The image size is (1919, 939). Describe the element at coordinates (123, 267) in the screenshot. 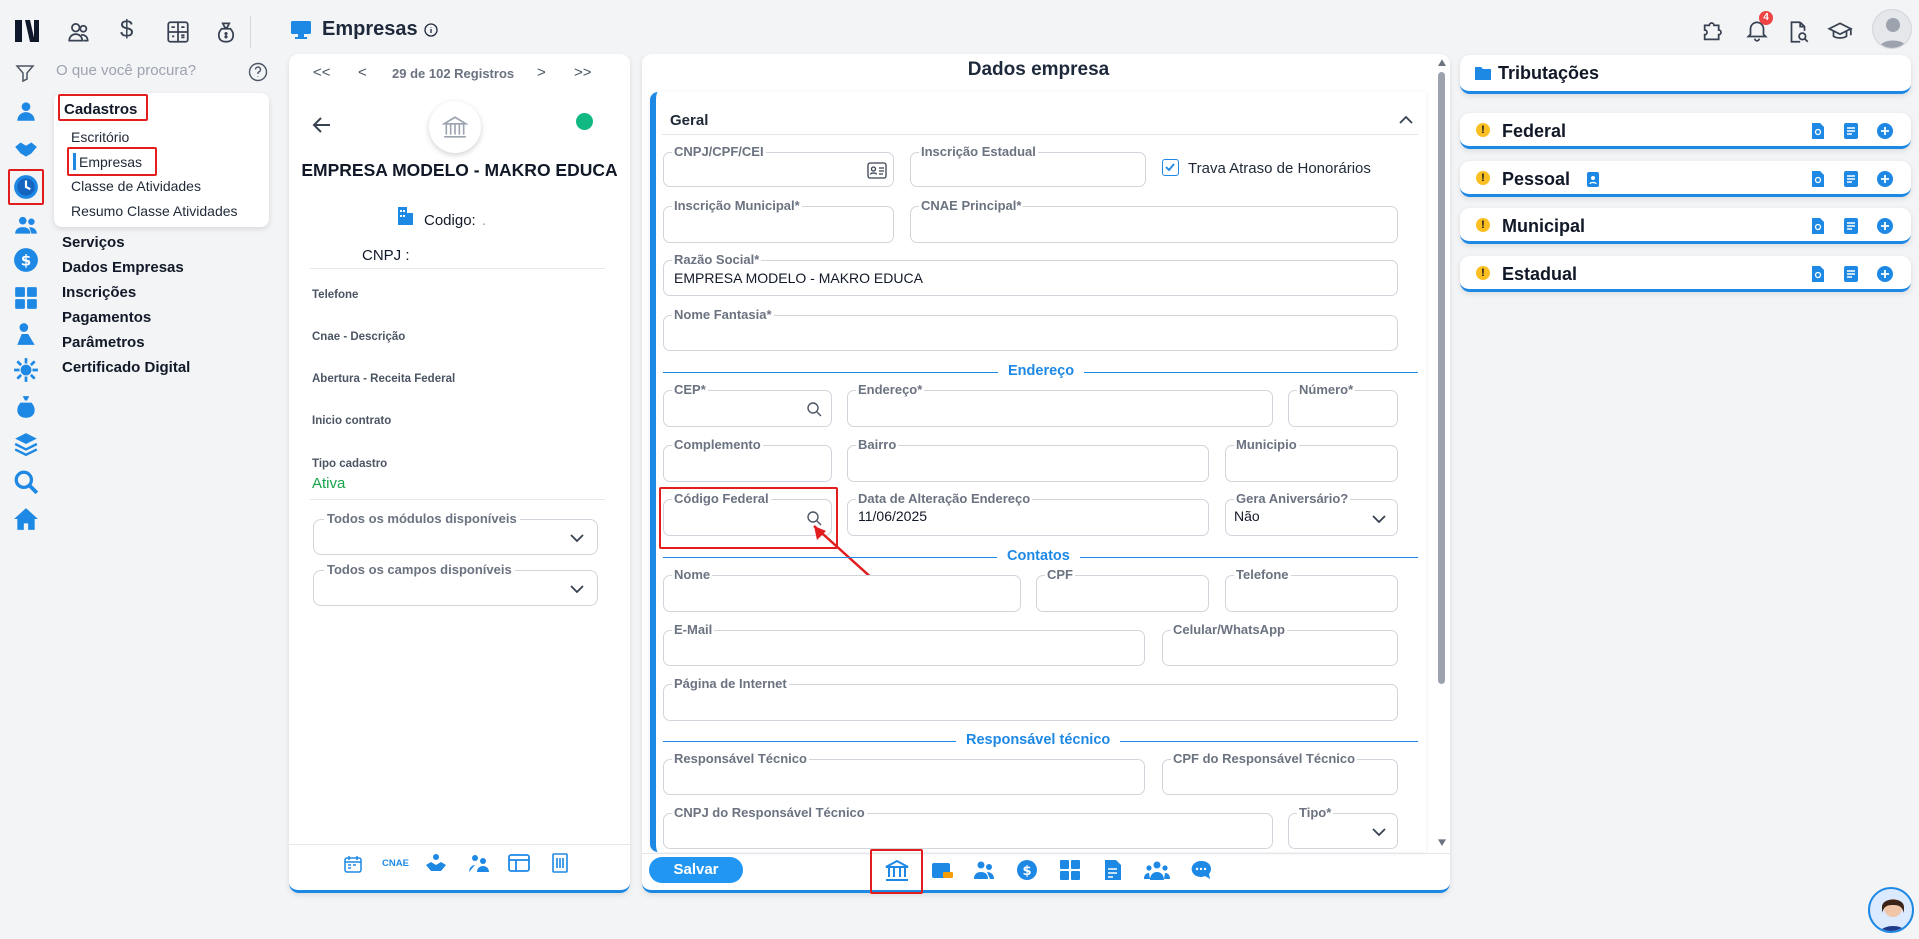

I see `menu-item-dados-empresas: Dados Empresas` at that location.